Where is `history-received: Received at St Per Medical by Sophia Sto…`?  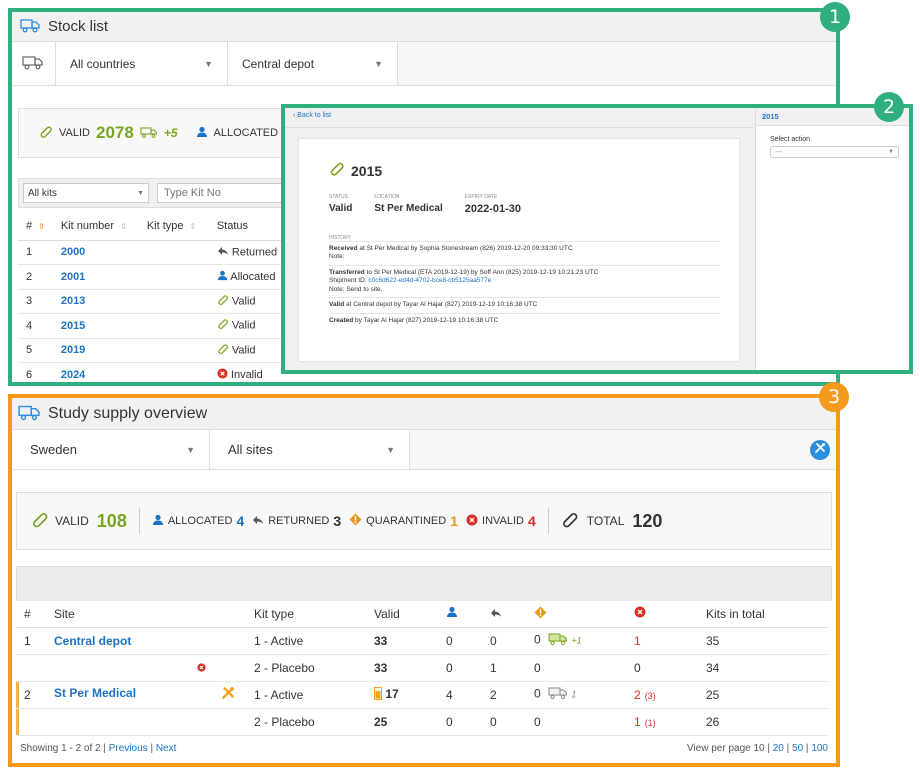
history-received: Received at St Per Medical by Sophia Sto… is located at coordinates (524, 253).